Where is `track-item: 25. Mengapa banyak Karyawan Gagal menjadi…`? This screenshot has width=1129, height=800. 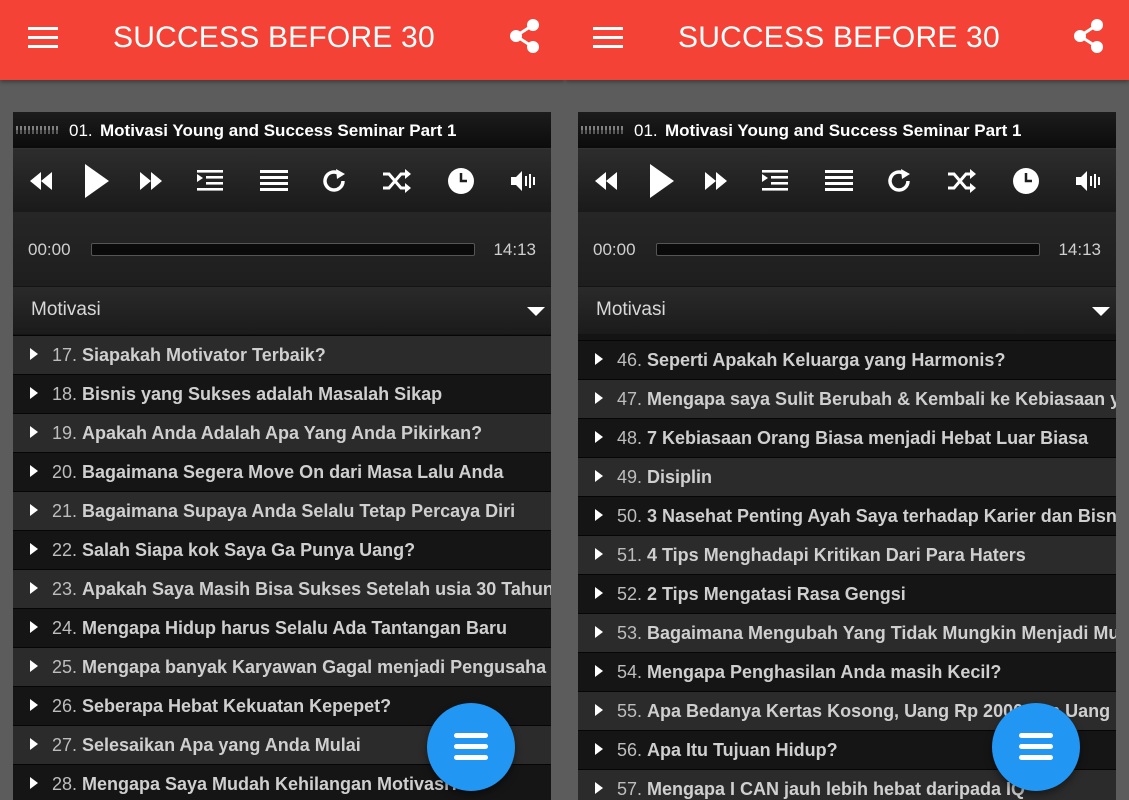
track-item: 25. Mengapa banyak Karyawan Gagal menjadi… is located at coordinates (282, 666).